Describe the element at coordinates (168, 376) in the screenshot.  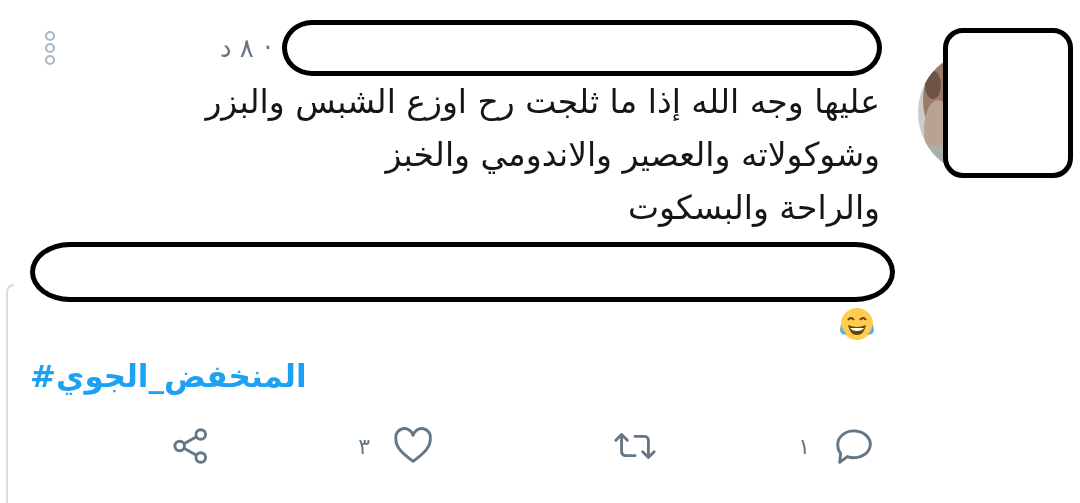
I see `hashtag-link: #المنخفض_الجوي` at that location.